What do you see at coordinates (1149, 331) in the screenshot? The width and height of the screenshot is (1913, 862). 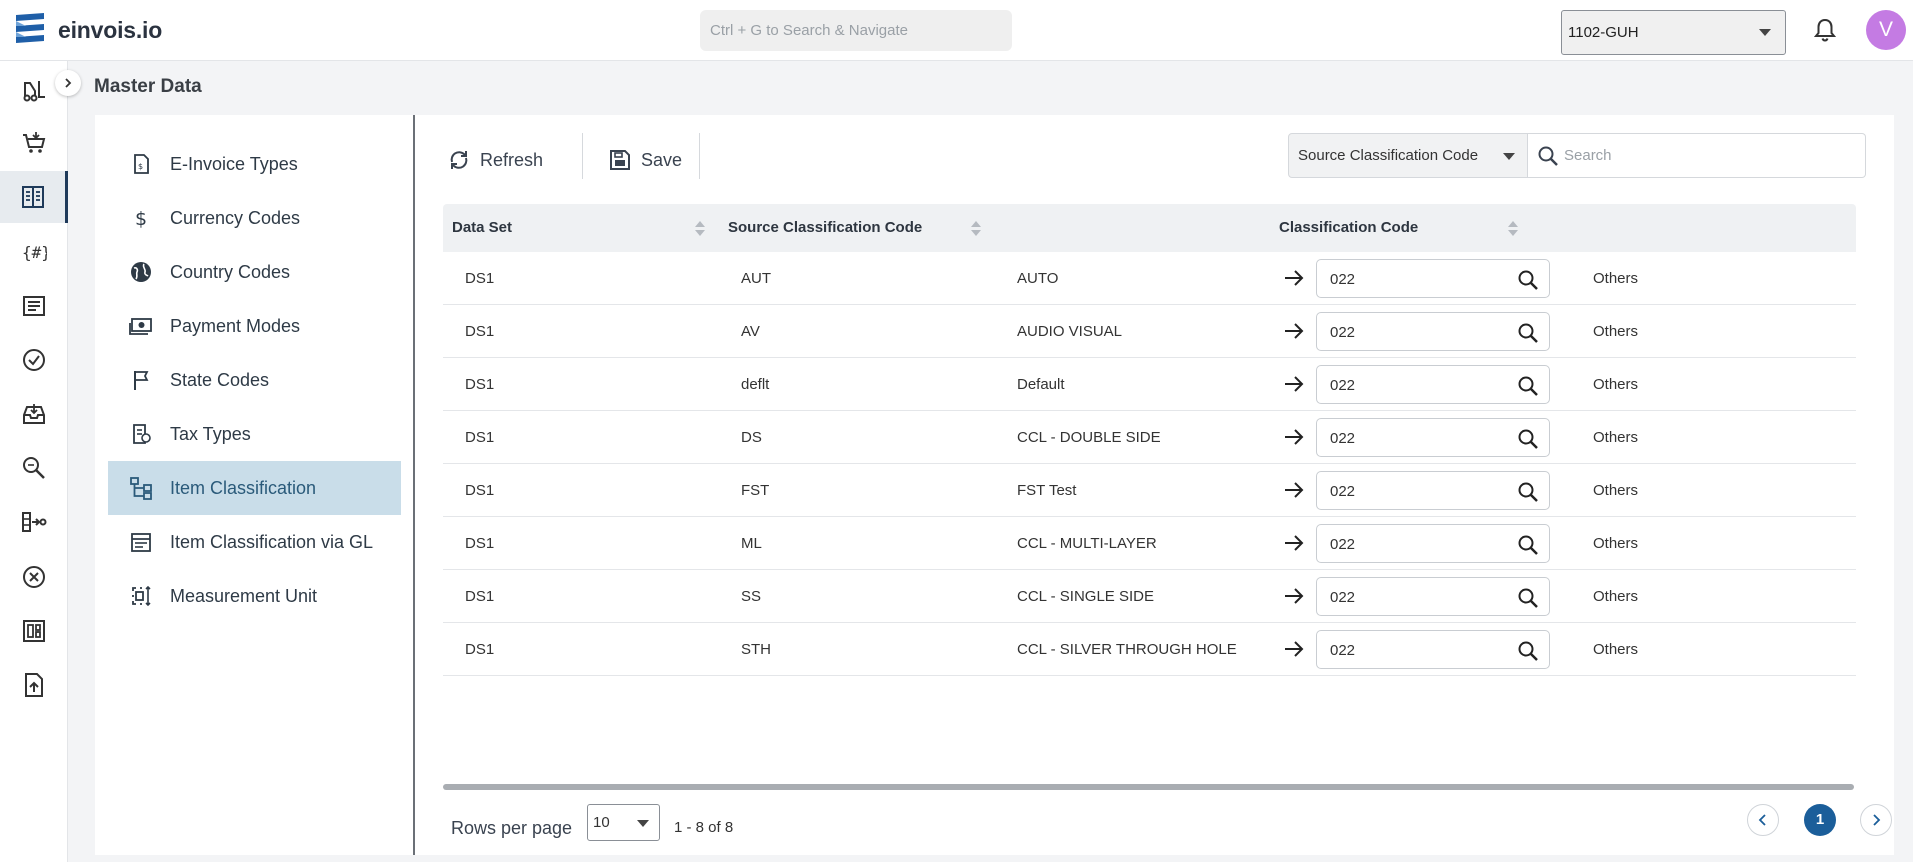 I see `table-row: DS1 AV AUDIO VISUAL 022 Others` at bounding box center [1149, 331].